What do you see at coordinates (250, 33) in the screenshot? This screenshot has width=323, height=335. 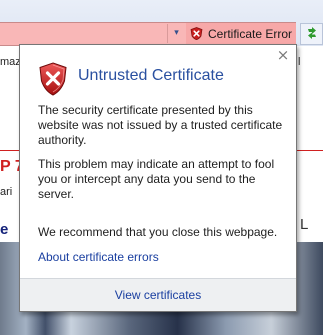 I see `certificate-error-label: Certificate Error` at bounding box center [250, 33].